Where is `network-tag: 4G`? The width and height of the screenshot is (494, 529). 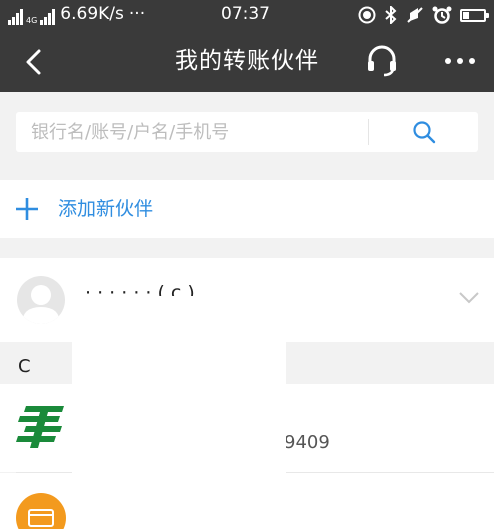 network-tag: 4G is located at coordinates (32, 20).